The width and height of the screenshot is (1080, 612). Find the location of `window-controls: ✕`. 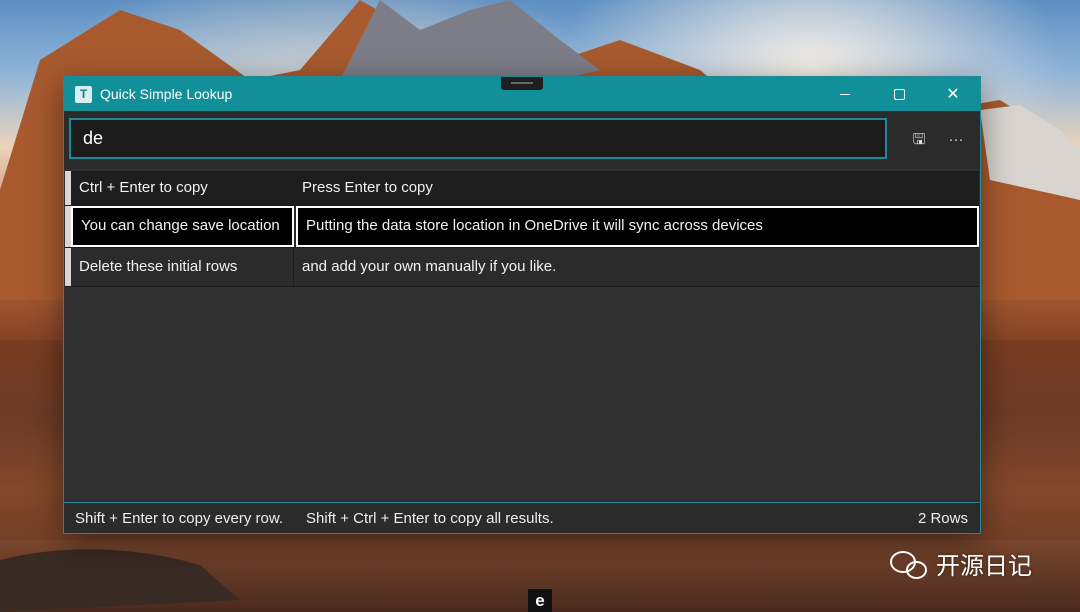

window-controls: ✕ is located at coordinates (899, 94).